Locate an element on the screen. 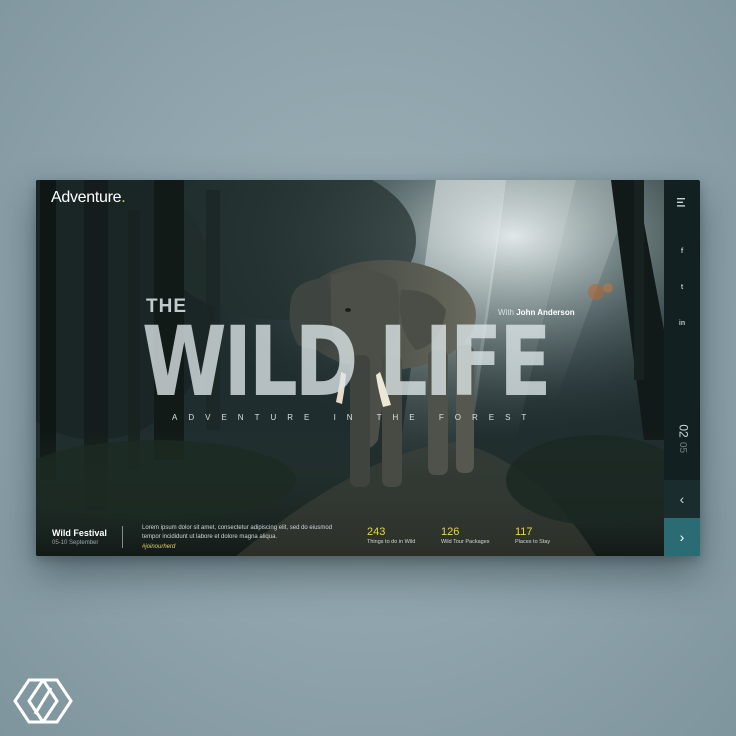 This screenshot has width=736, height=736. facebook-icon: f is located at coordinates (682, 251).